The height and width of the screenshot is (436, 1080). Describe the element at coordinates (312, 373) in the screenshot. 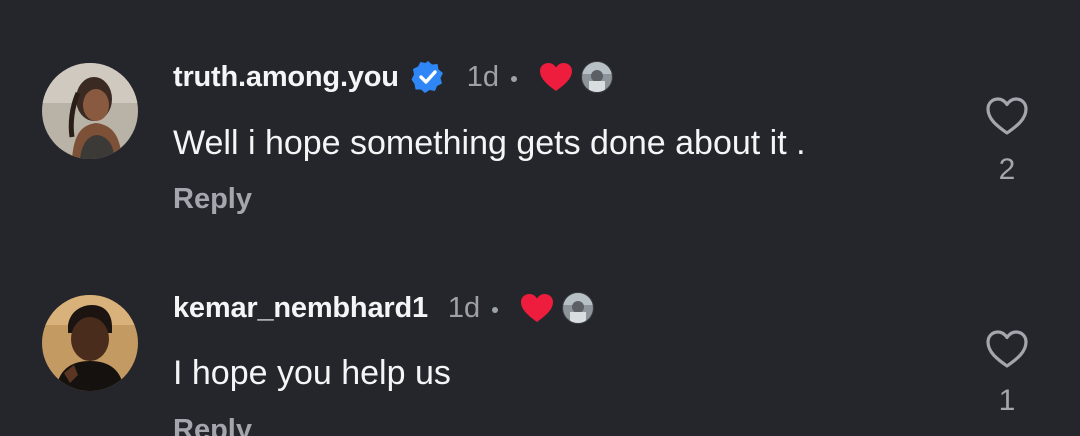

I see `comment-text: I hope you help us` at that location.